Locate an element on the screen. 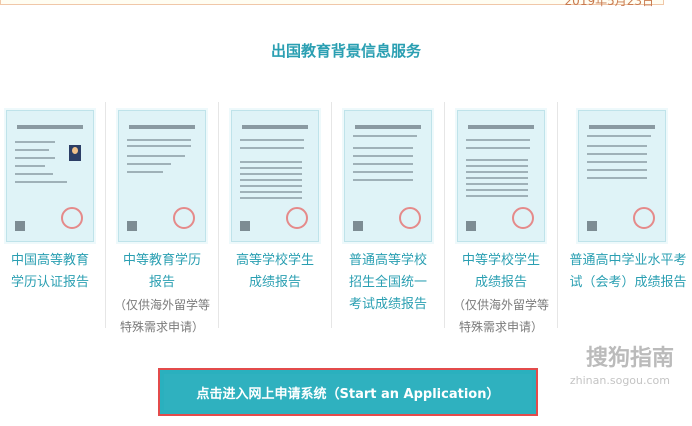 The width and height of the screenshot is (692, 426). report-label: 高等学校学生 成绩报告 is located at coordinates (275, 272).